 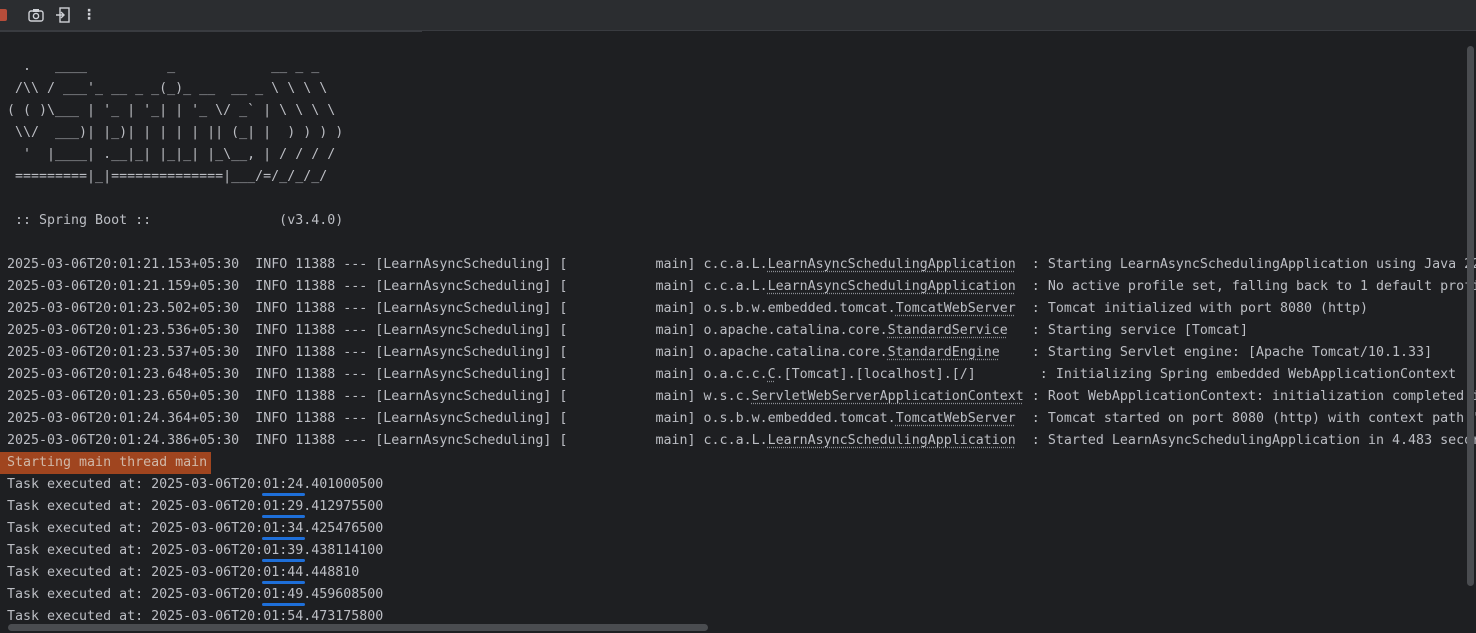 I want to click on log-timestamp: 2025-03-06T20:01:21.153+05:30, so click(x=123, y=264).